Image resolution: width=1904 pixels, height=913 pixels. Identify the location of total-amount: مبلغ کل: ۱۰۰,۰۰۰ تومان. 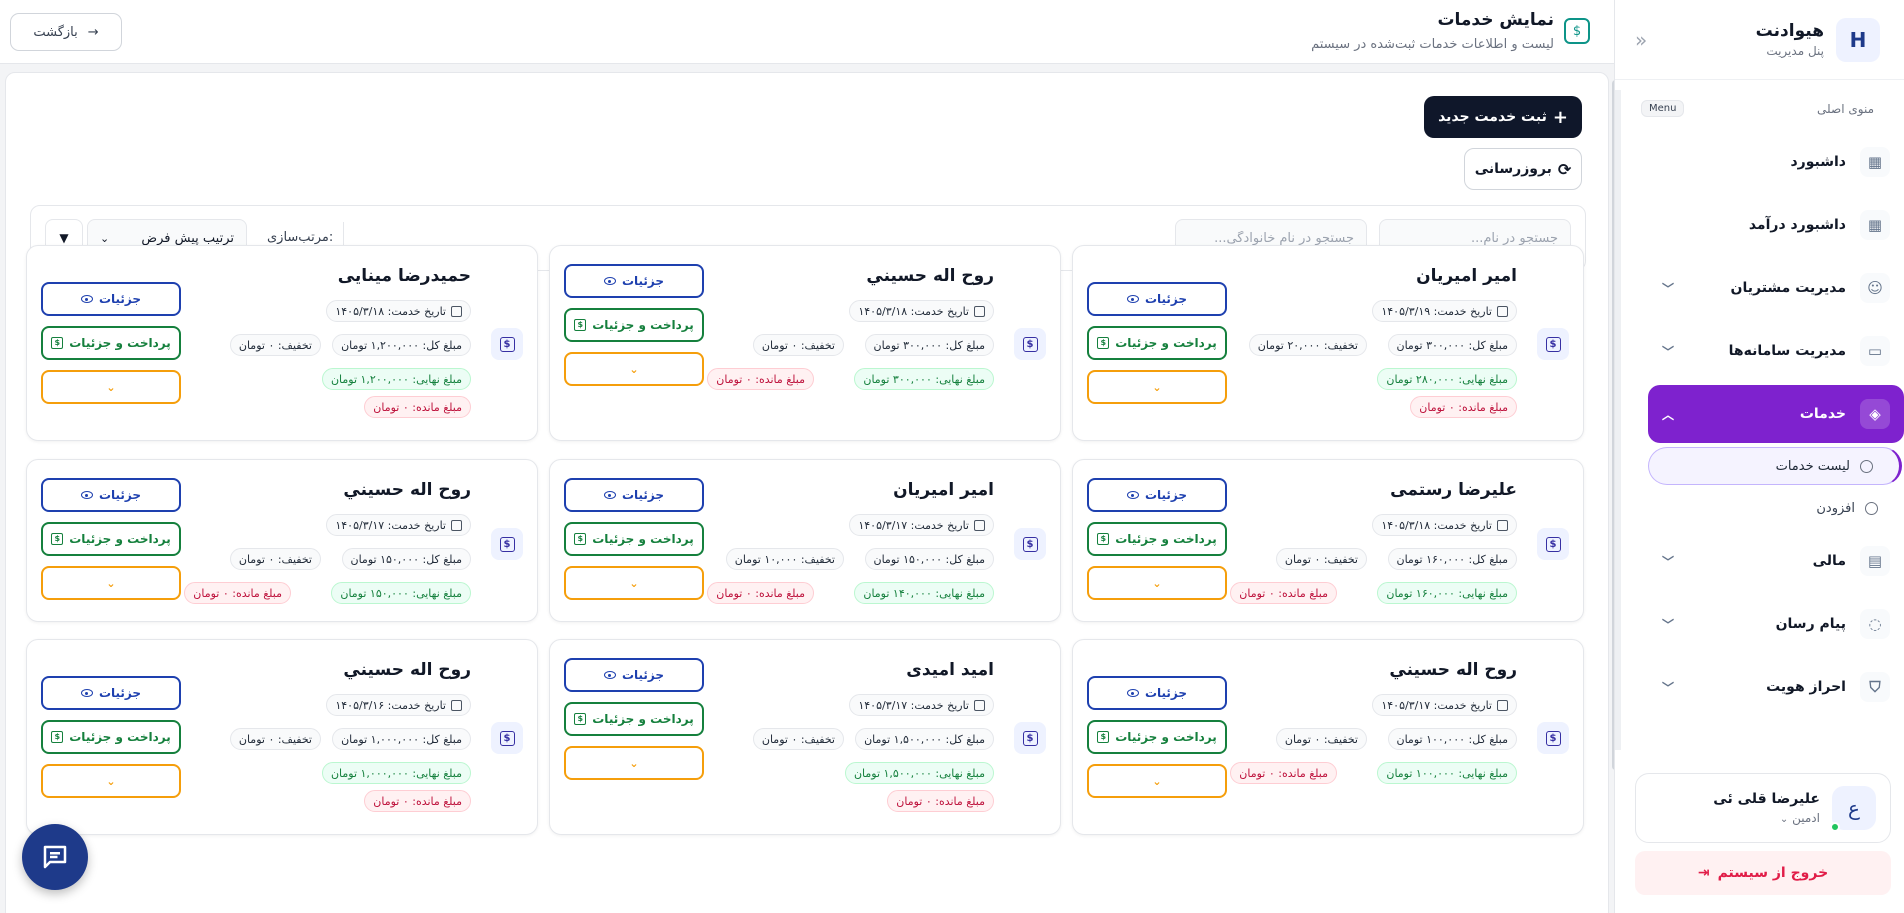
(1452, 739).